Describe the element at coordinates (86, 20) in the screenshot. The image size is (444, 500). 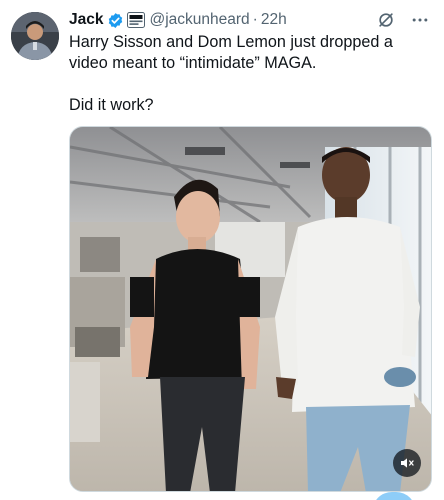
I see `author-name: Jack` at that location.